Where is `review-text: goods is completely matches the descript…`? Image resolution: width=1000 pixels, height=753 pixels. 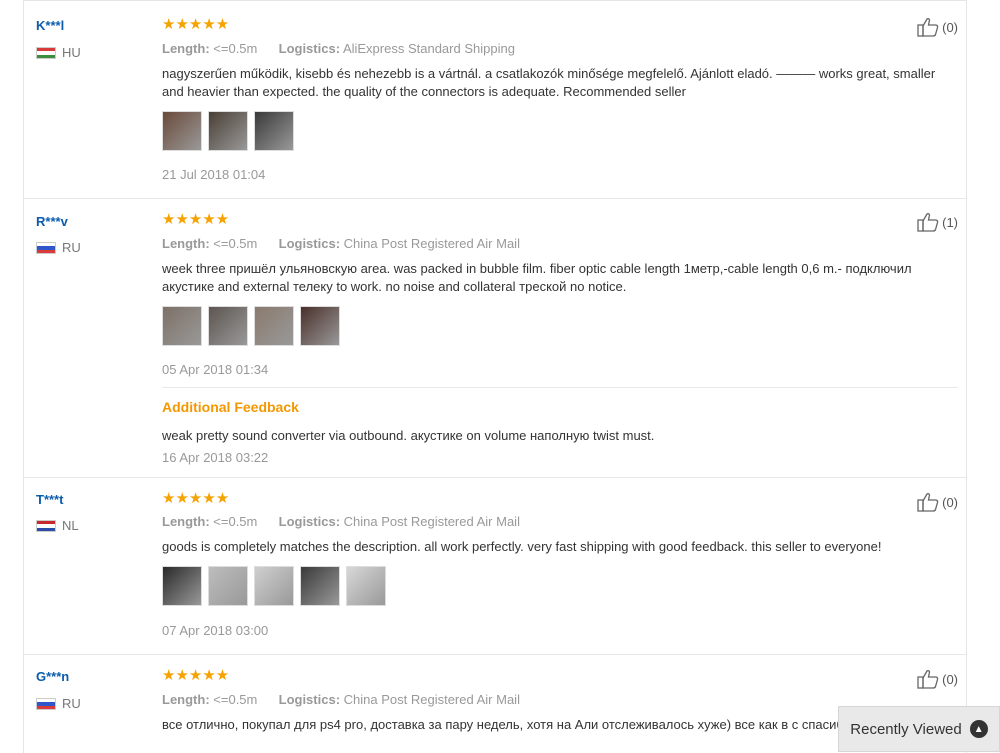 review-text: goods is completely matches the descript… is located at coordinates (522, 546).